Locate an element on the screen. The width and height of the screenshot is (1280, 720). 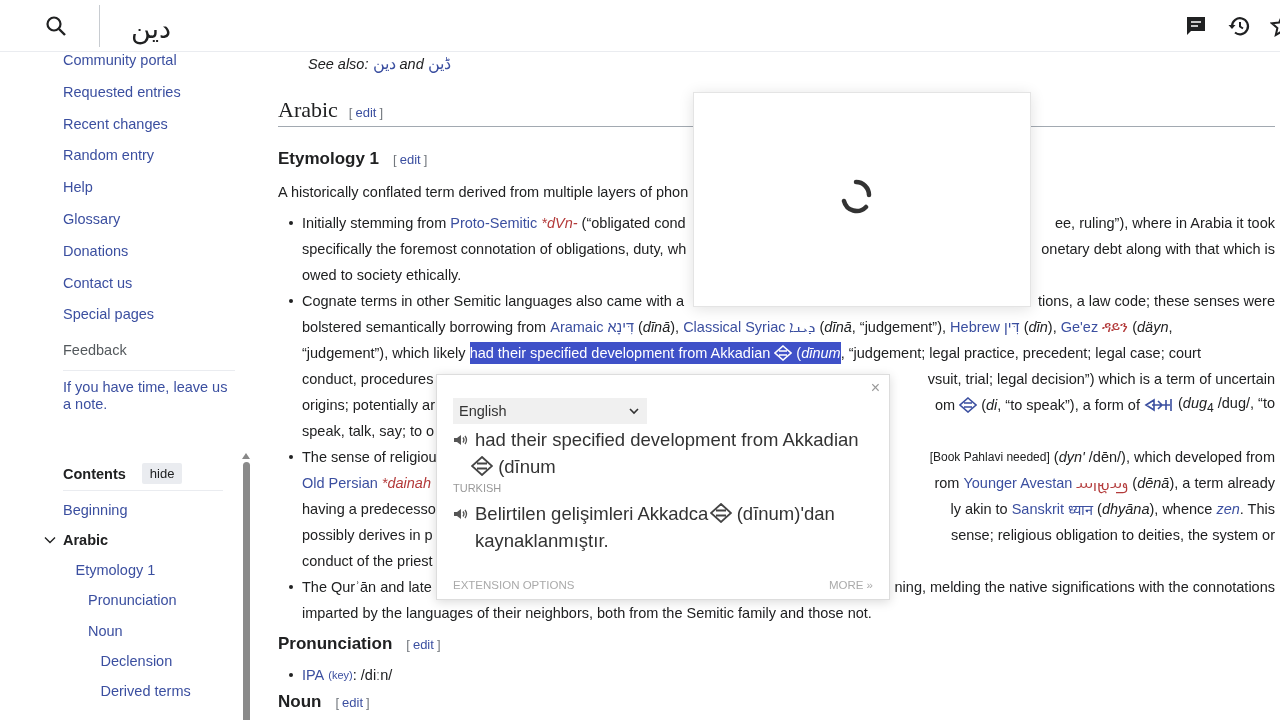
paragraph-text: owed to society ethically. is located at coordinates (382, 275).